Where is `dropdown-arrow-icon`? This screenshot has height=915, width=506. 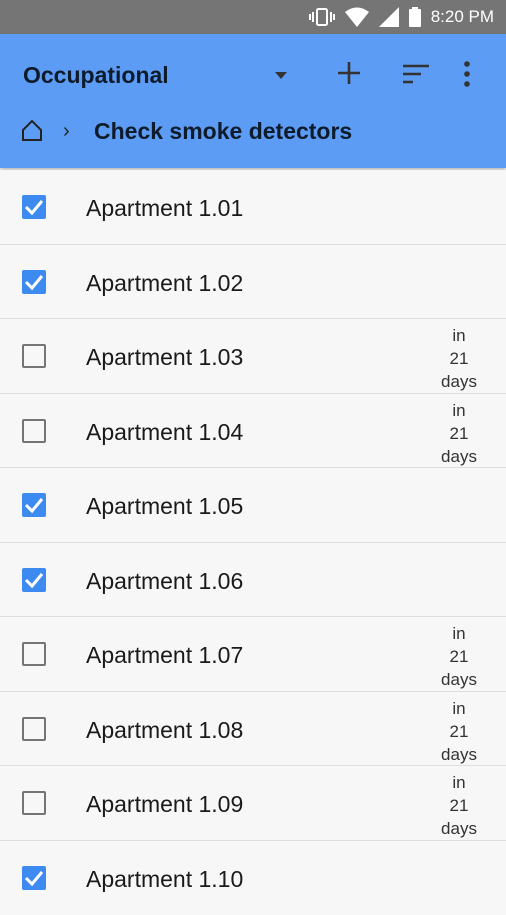
dropdown-arrow-icon is located at coordinates (281, 77).